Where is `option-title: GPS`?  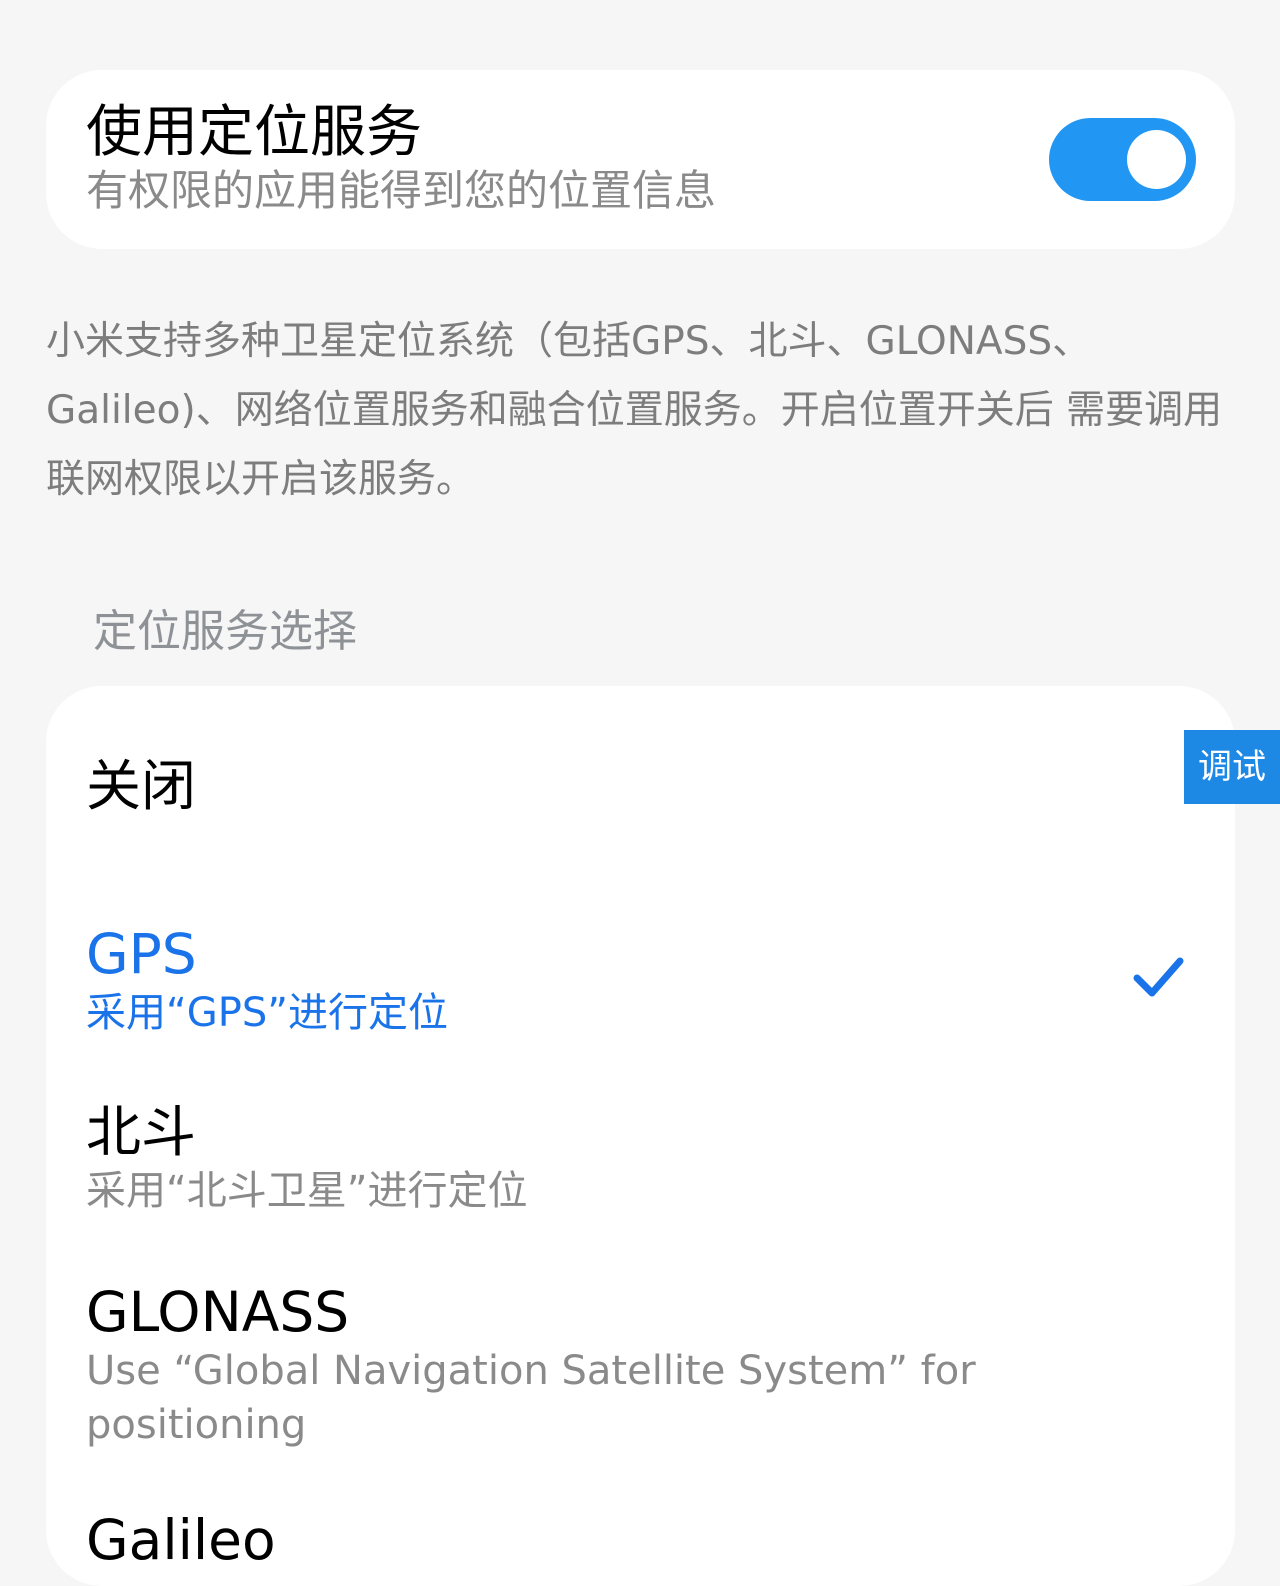
option-title: GPS is located at coordinates (141, 954).